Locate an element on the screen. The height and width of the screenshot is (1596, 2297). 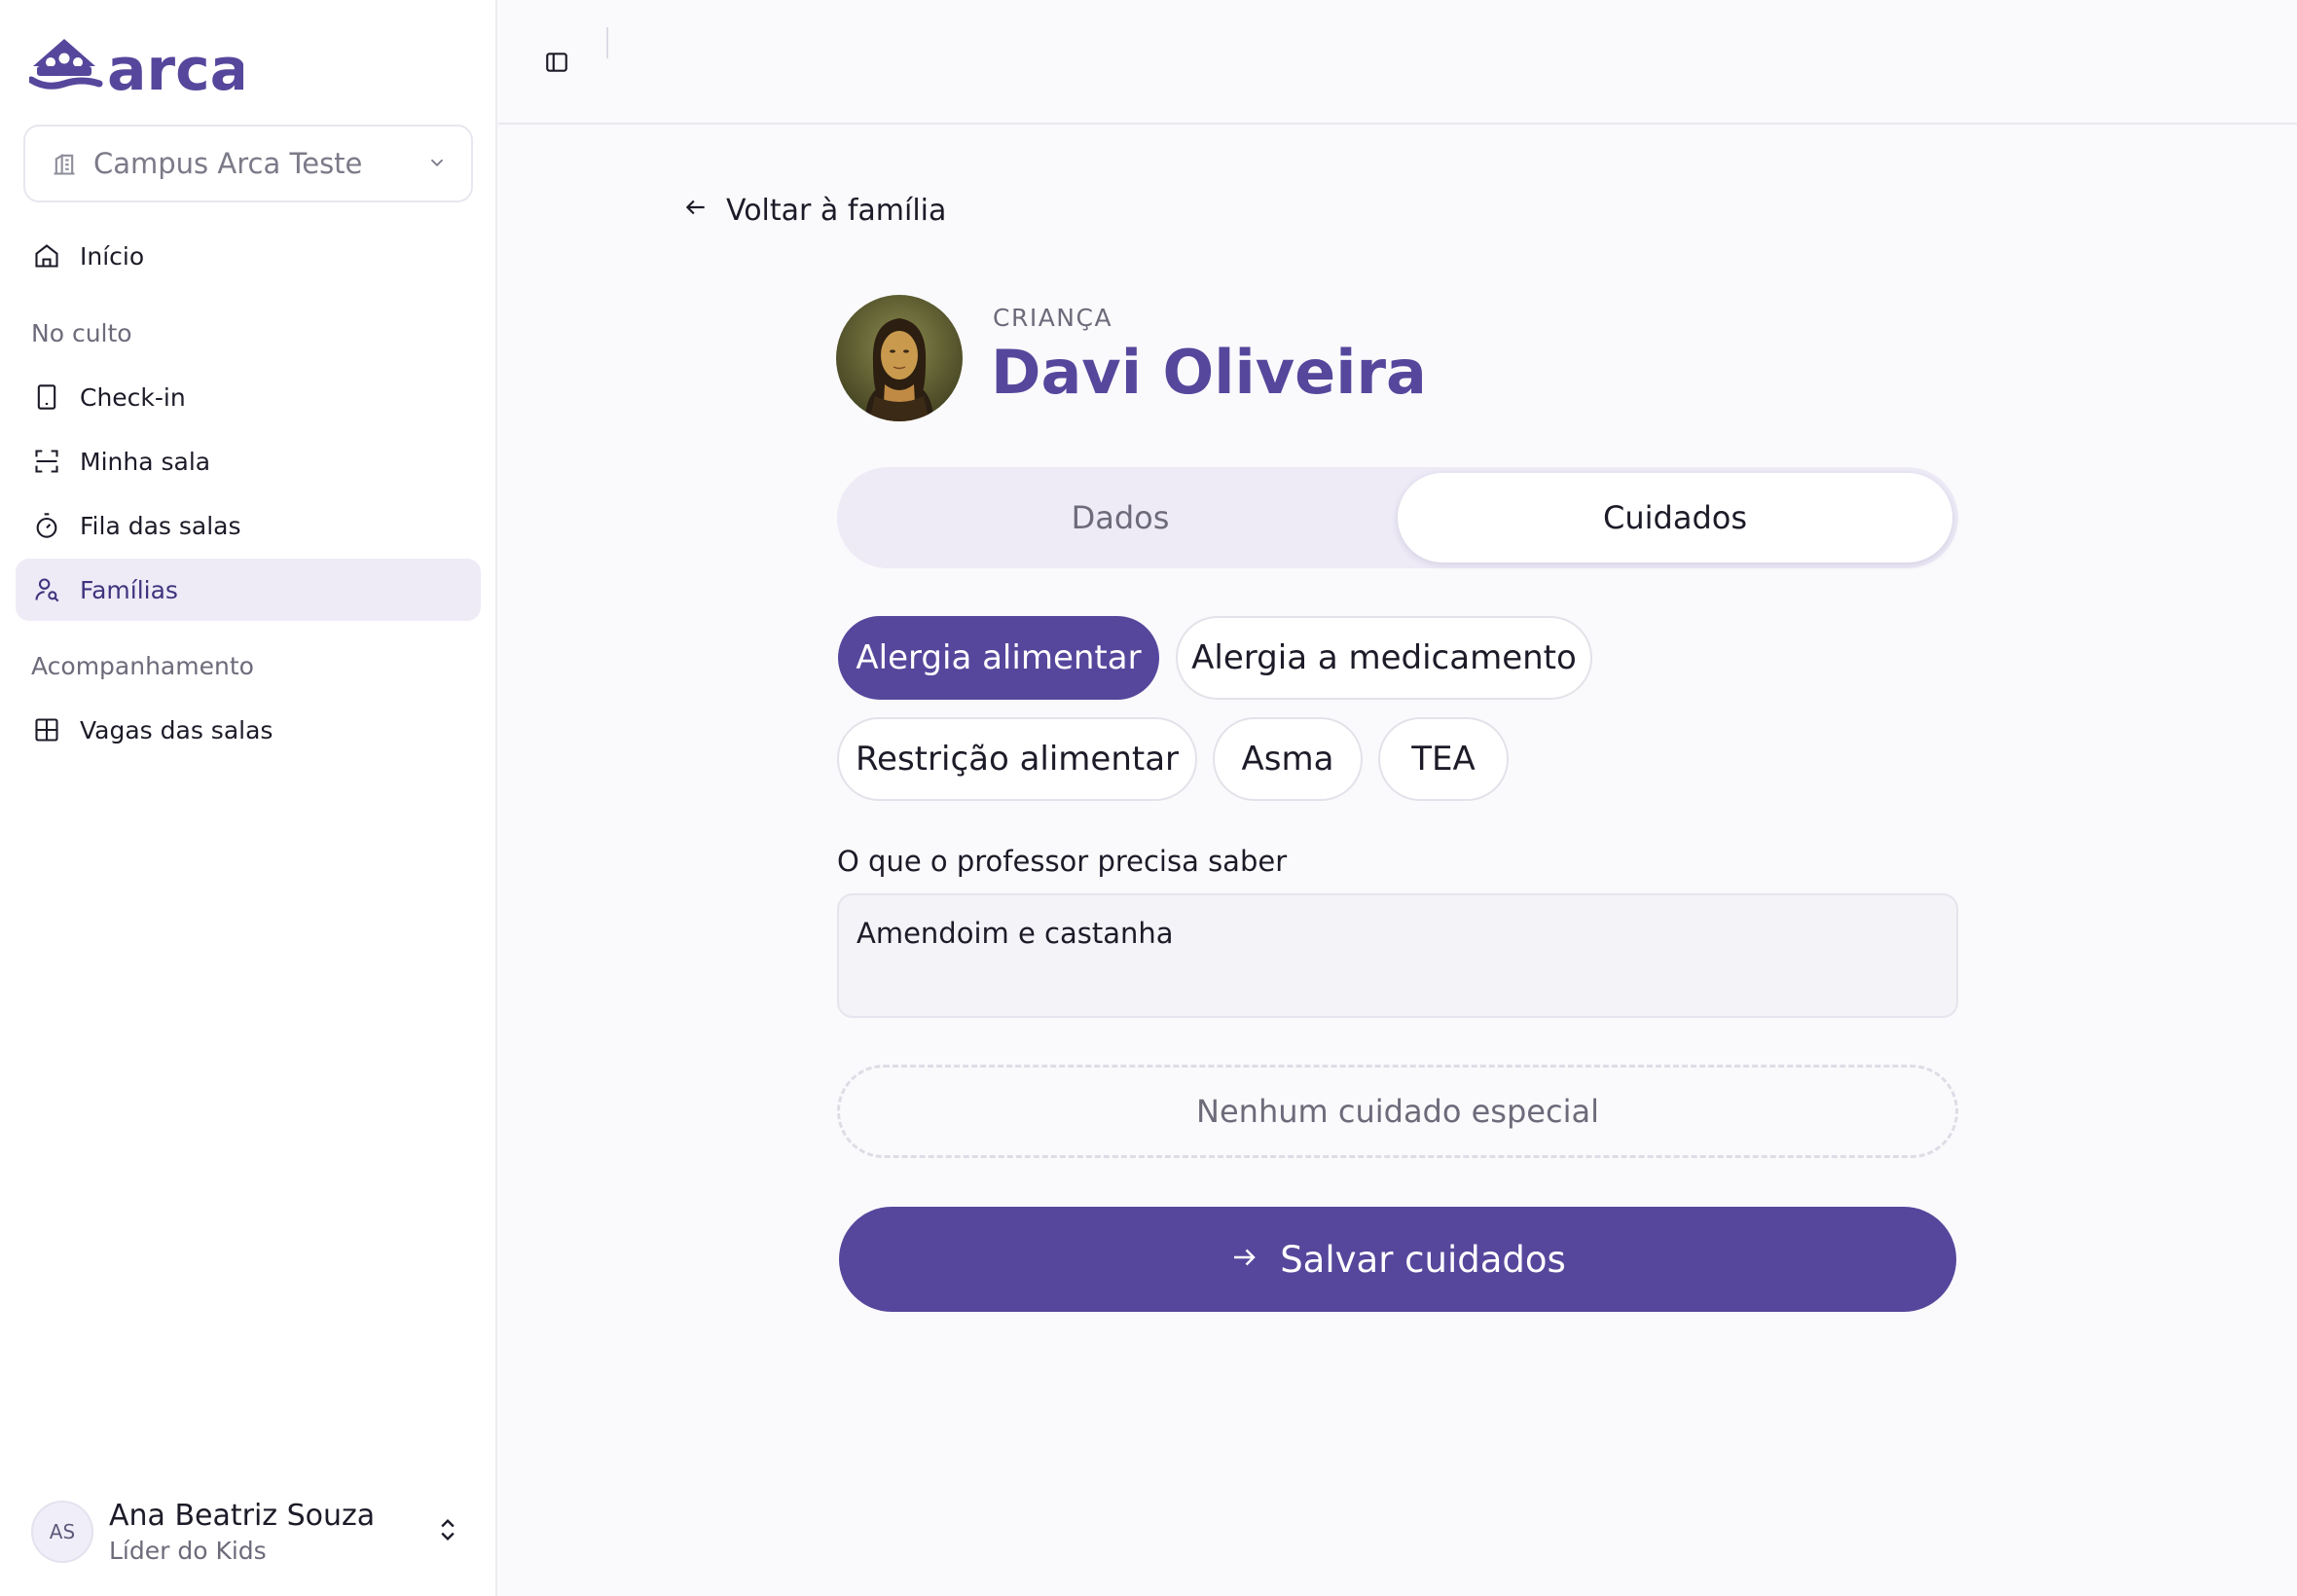
sidebar-item-label: Minha sala is located at coordinates (145, 462).